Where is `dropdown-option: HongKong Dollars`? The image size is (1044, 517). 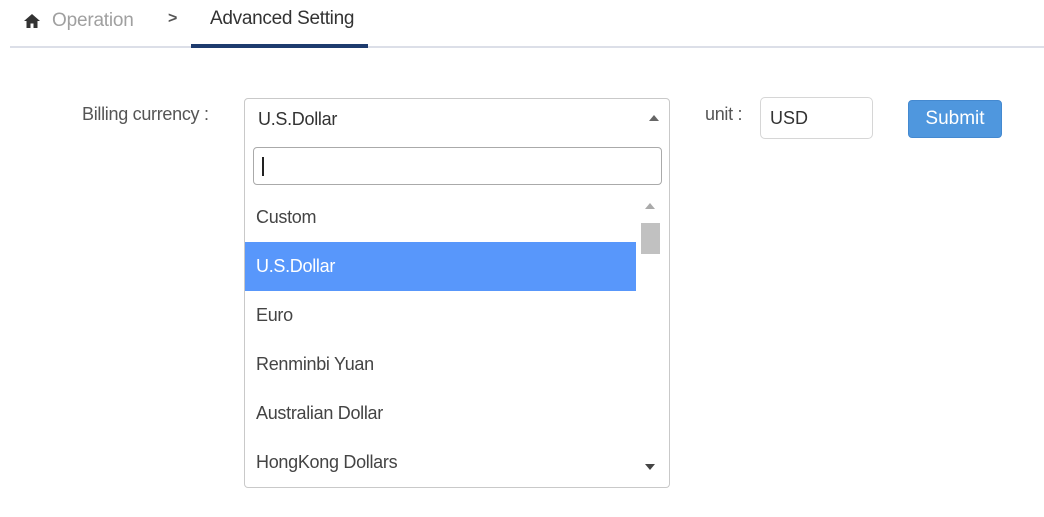 dropdown-option: HongKong Dollars is located at coordinates (440, 462).